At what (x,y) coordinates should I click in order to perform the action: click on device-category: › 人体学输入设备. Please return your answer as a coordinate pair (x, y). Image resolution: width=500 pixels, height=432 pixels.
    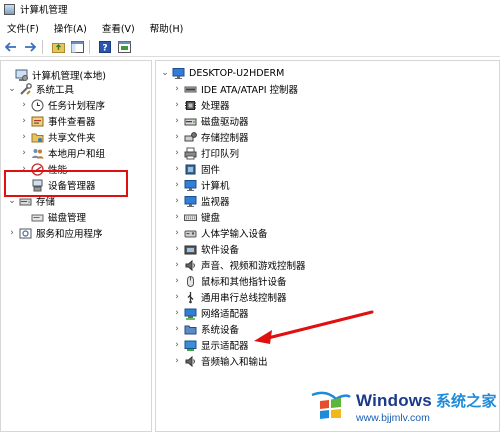
    Looking at the image, I should click on (220, 233).